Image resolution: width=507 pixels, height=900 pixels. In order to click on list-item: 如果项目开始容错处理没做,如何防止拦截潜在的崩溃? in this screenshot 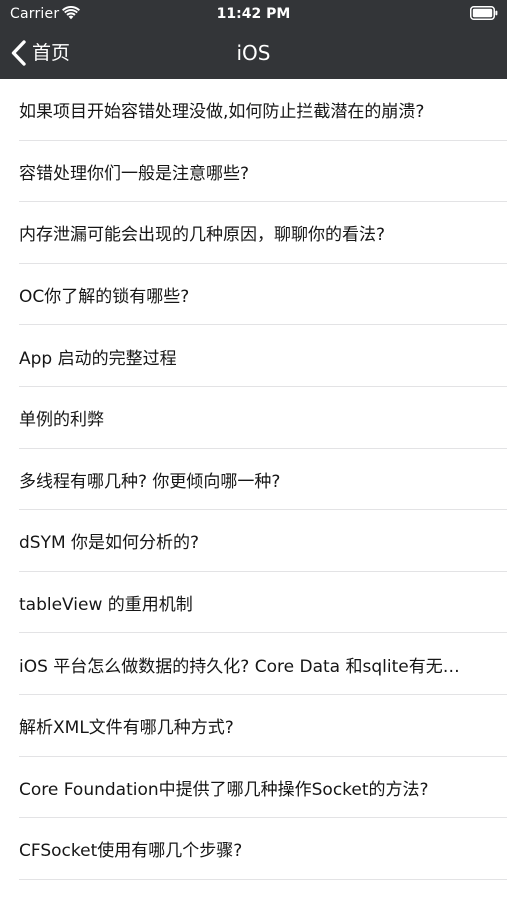, I will do `click(253, 110)`.